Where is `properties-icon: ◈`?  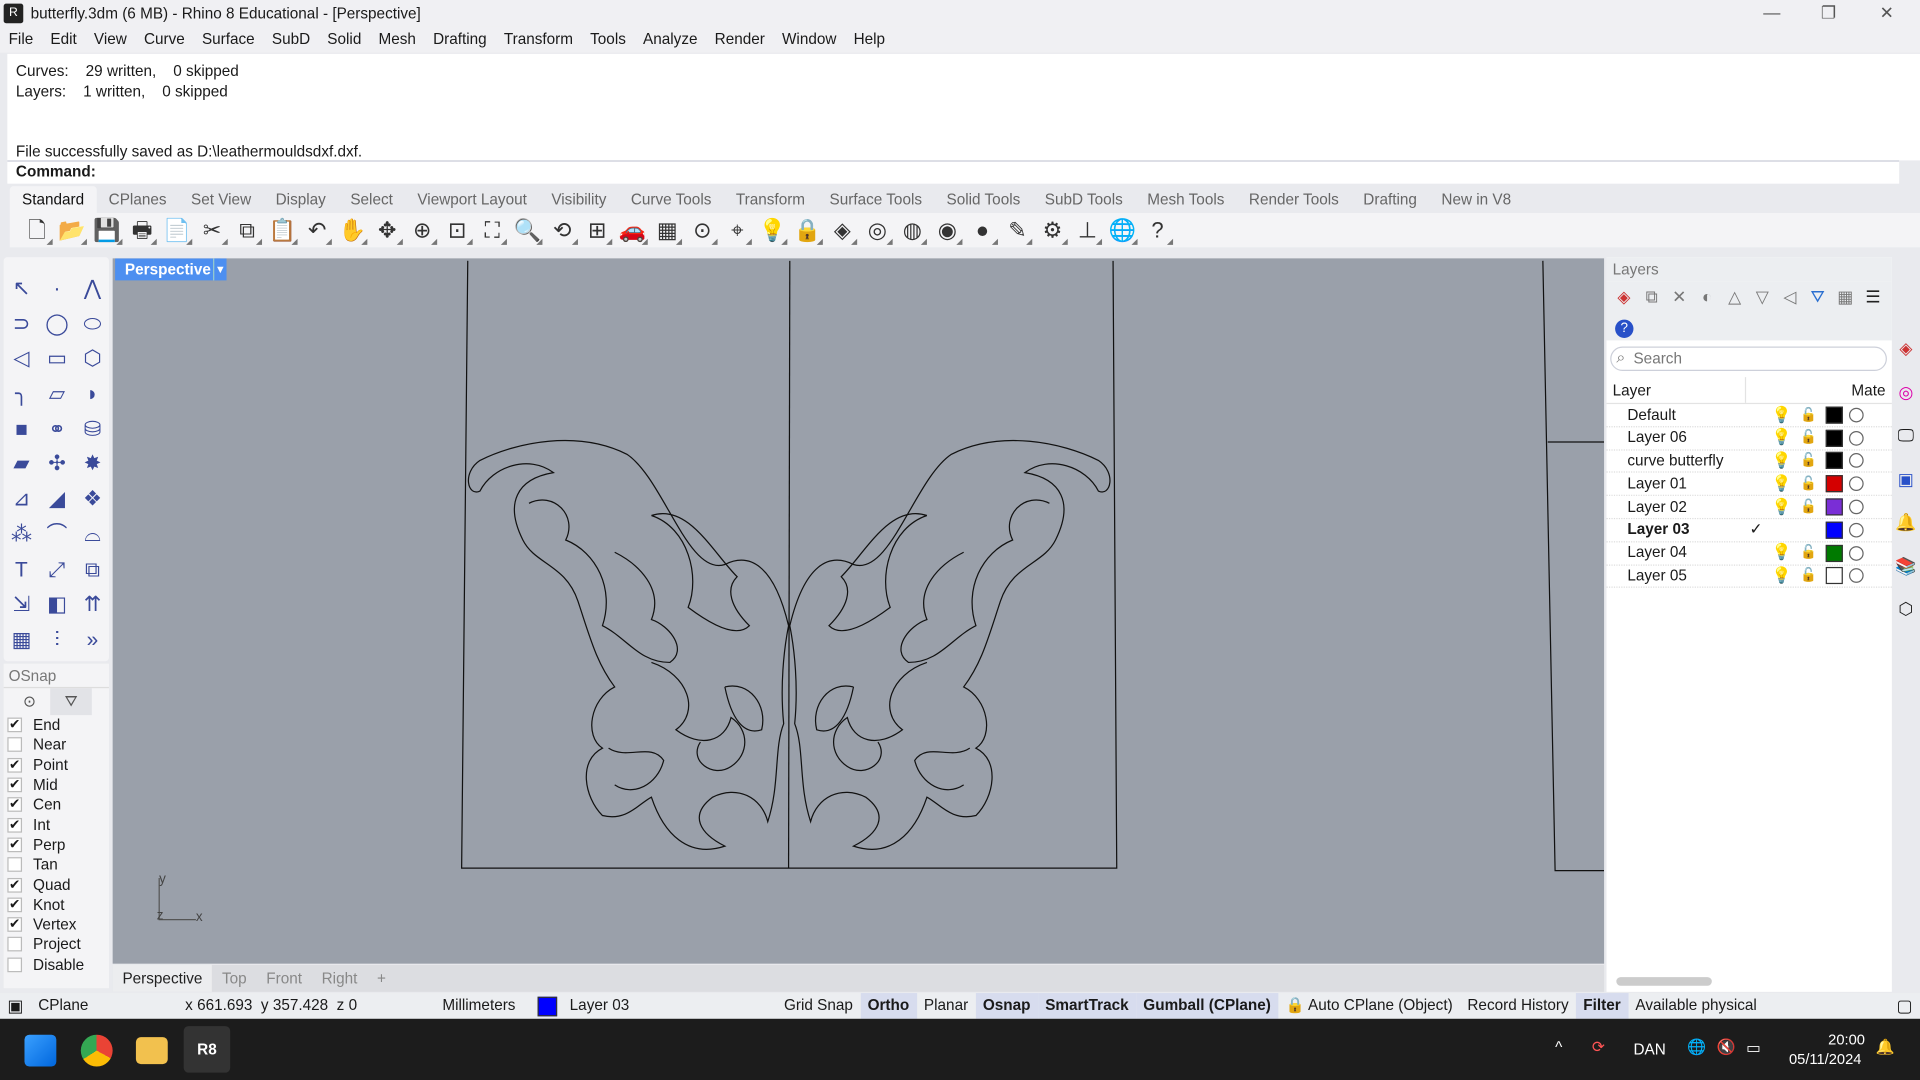
properties-icon: ◈ is located at coordinates (1905, 348).